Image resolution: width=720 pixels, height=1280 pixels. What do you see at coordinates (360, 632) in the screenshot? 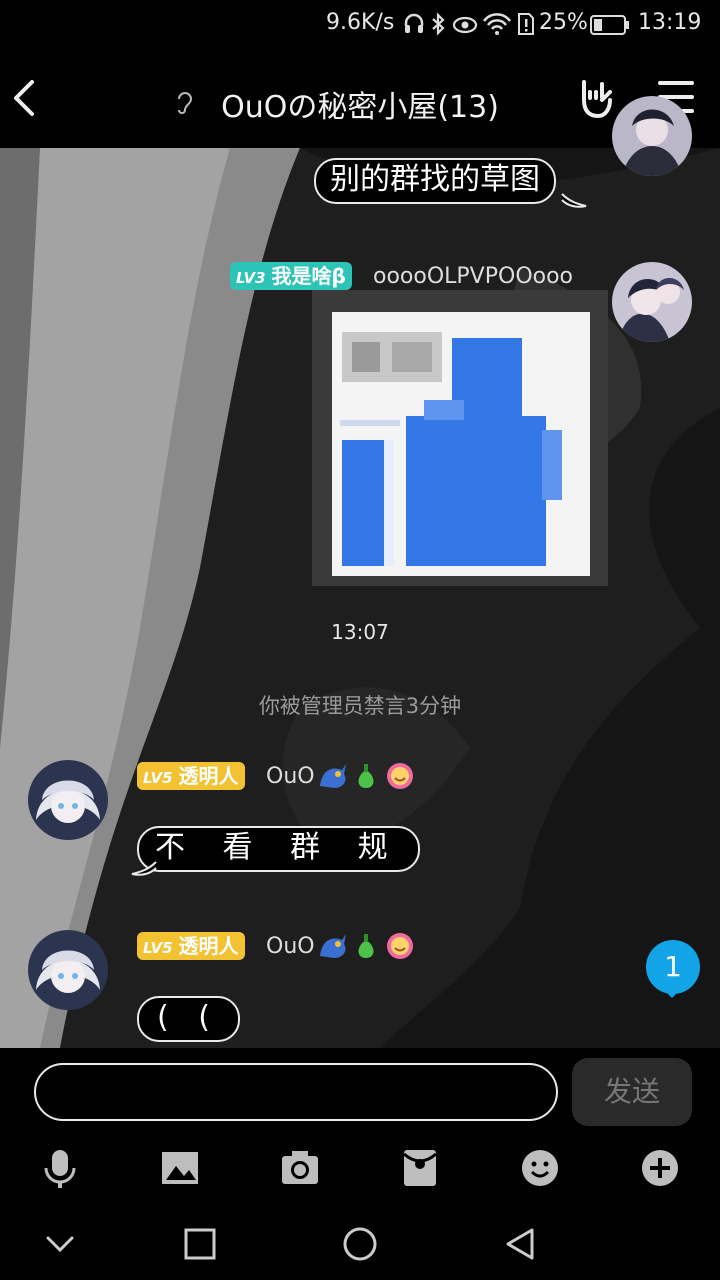
I see `timestamp: 13:07` at bounding box center [360, 632].